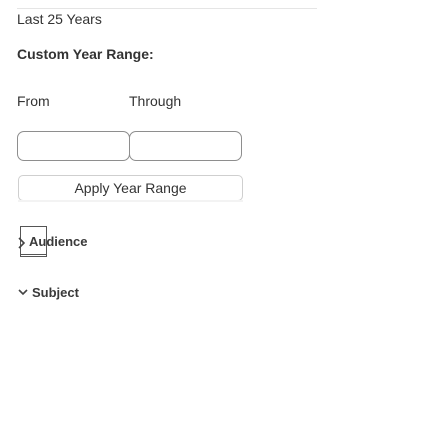 This screenshot has height=448, width=448. Describe the element at coordinates (59, 19) in the screenshot. I see `last-25-years-link: Last 25 Years` at that location.